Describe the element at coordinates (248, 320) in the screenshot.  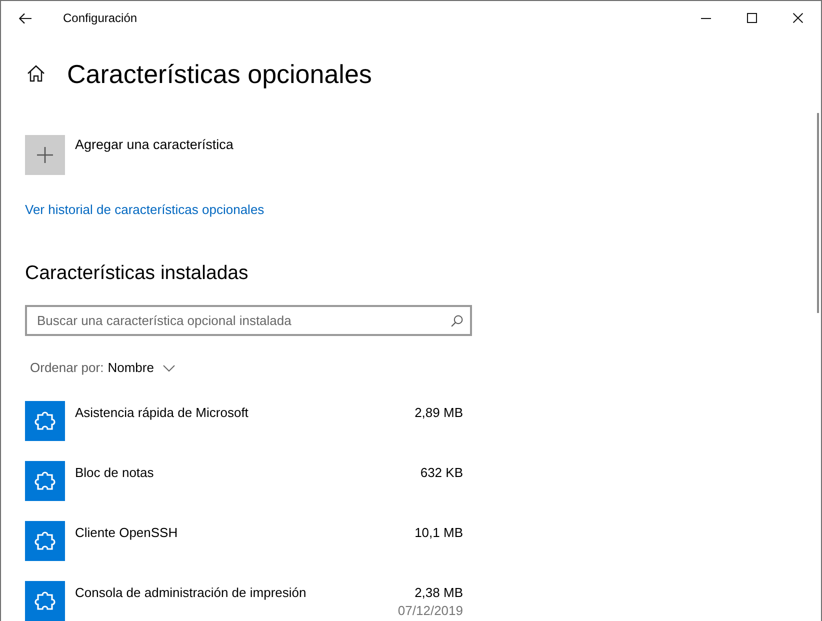
I see `search-field: Buscar una característica opcional instalada` at that location.